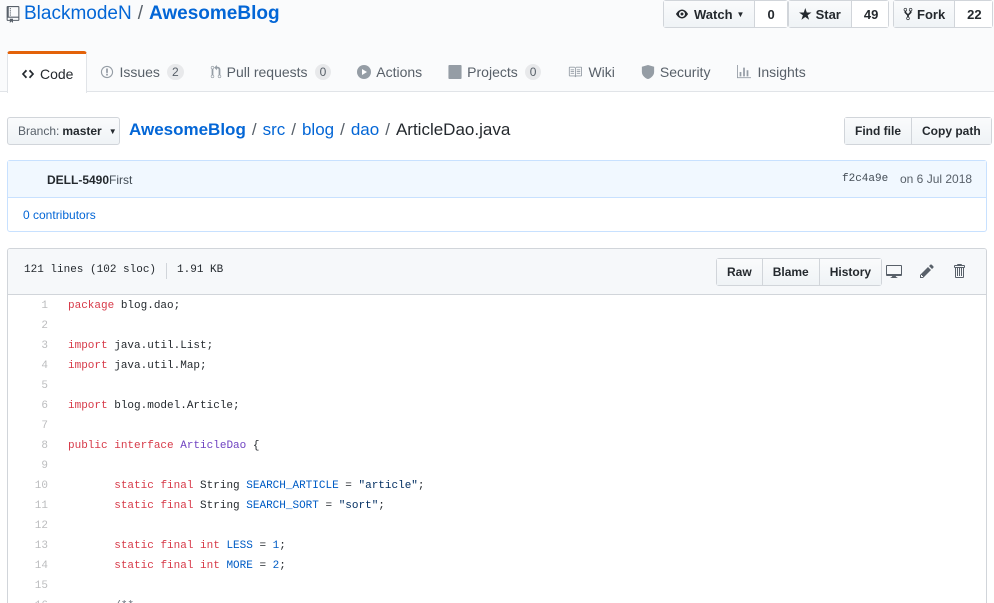  Describe the element at coordinates (828, 14) in the screenshot. I see `star-label: Star` at that location.